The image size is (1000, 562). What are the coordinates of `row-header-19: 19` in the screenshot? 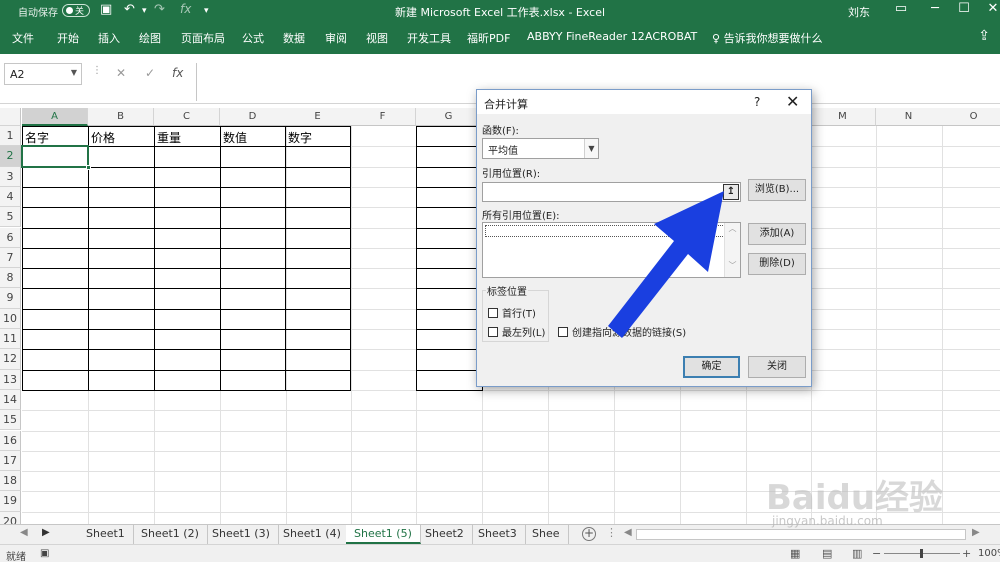 It's located at (10, 501).